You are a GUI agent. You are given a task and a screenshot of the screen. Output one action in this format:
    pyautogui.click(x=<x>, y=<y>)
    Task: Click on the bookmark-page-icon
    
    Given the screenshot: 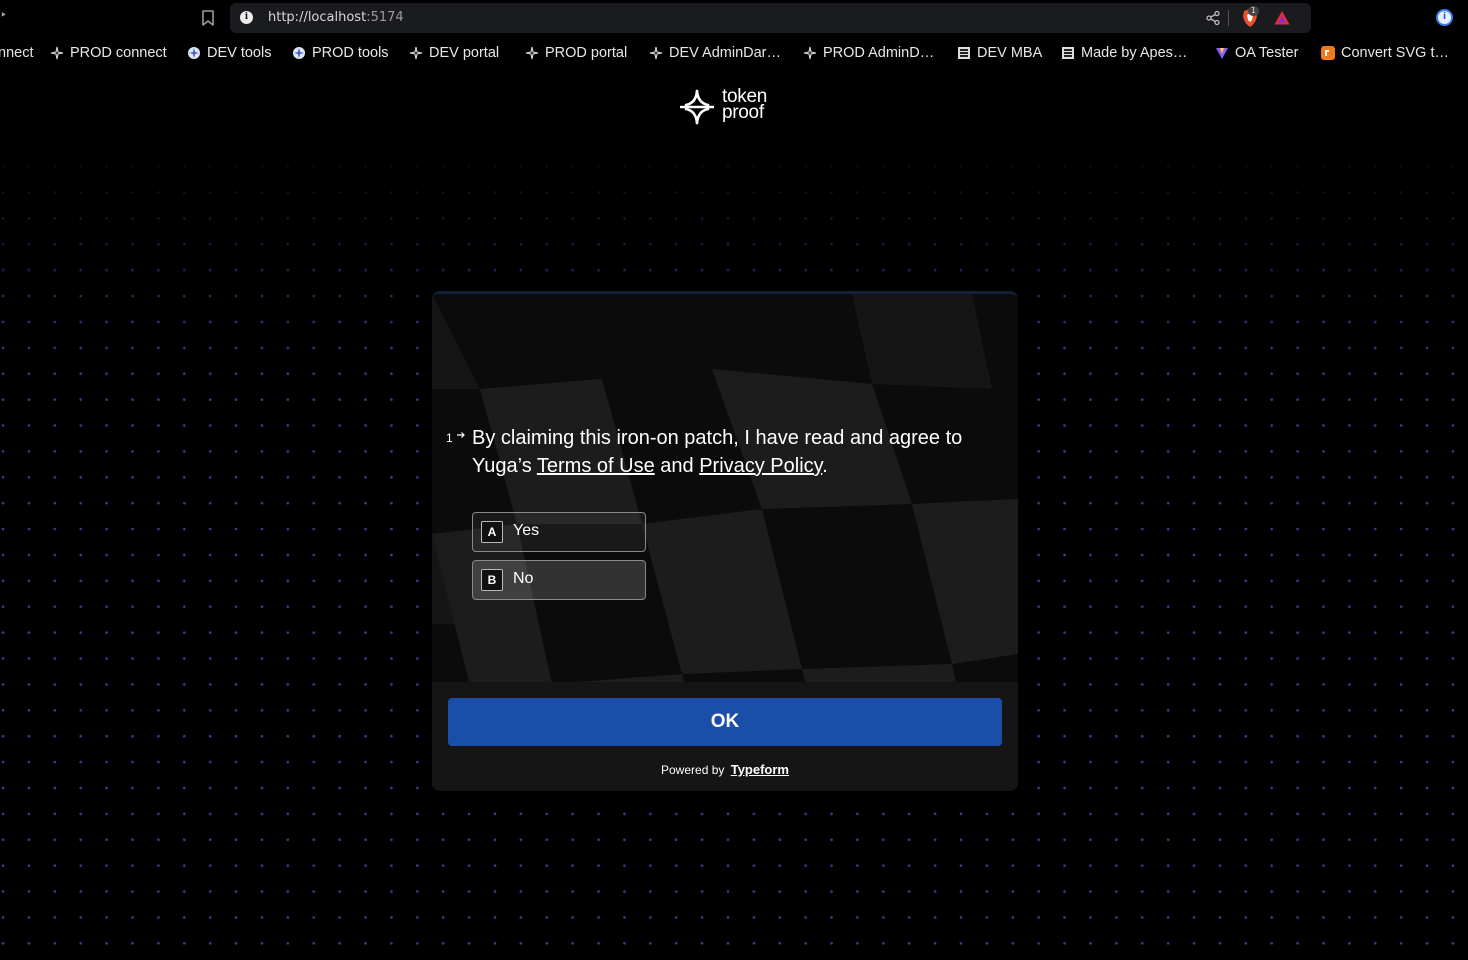 What is the action you would take?
    pyautogui.click(x=208, y=18)
    